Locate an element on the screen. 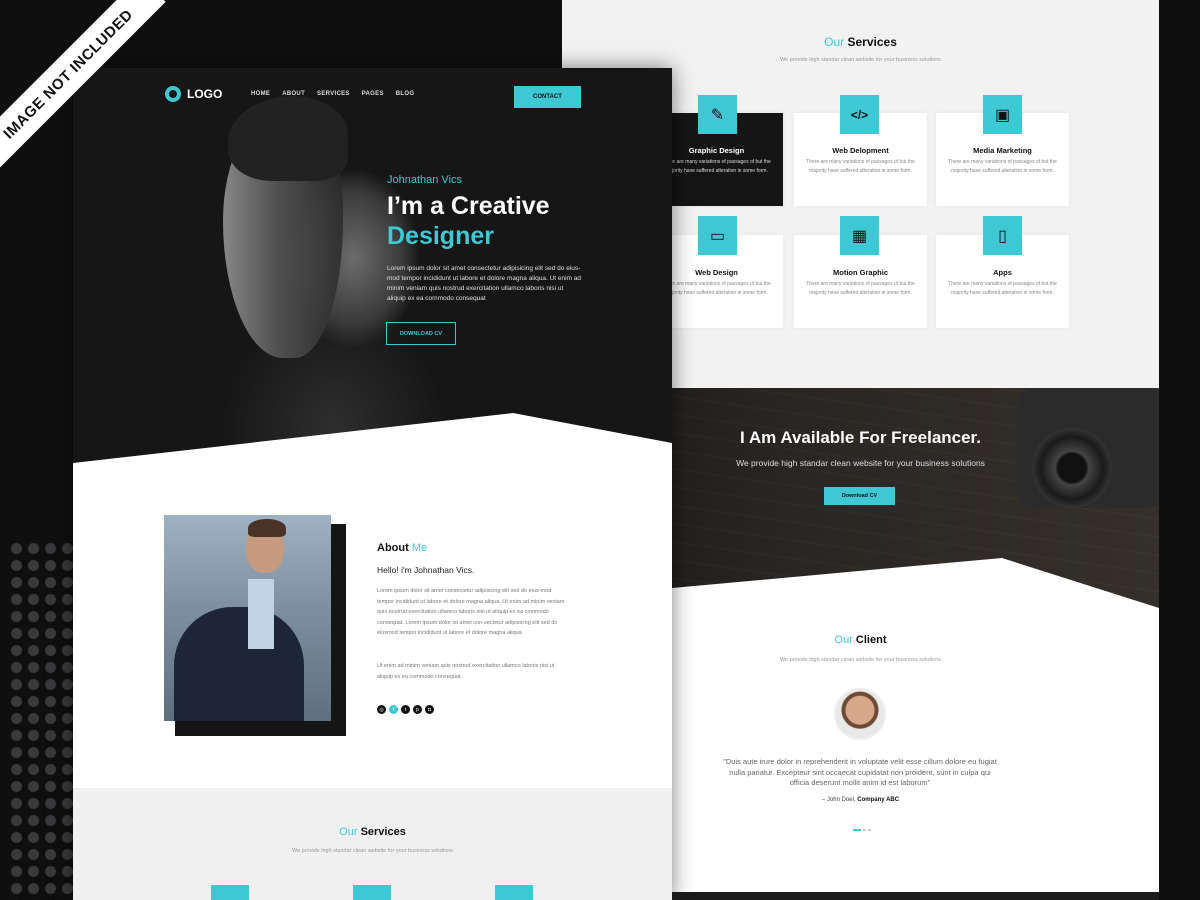  twitter-icon: t is located at coordinates (405, 709).